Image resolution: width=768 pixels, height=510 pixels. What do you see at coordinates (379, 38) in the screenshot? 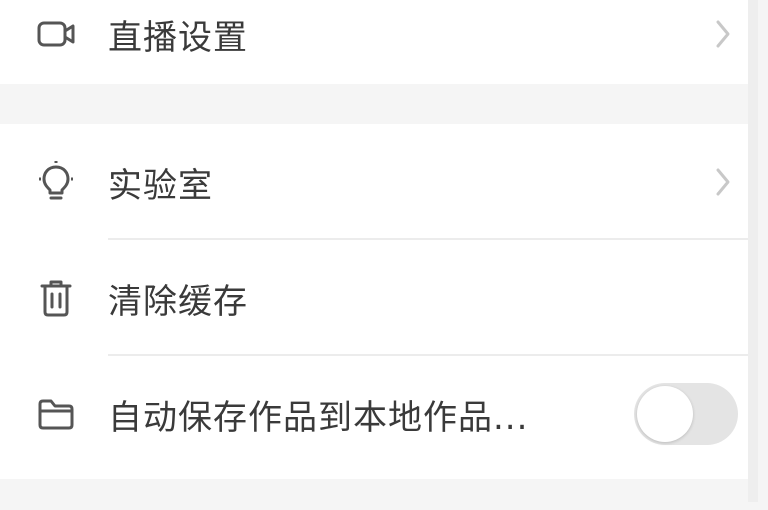
I see `live-settings-row: 直播设置` at bounding box center [379, 38].